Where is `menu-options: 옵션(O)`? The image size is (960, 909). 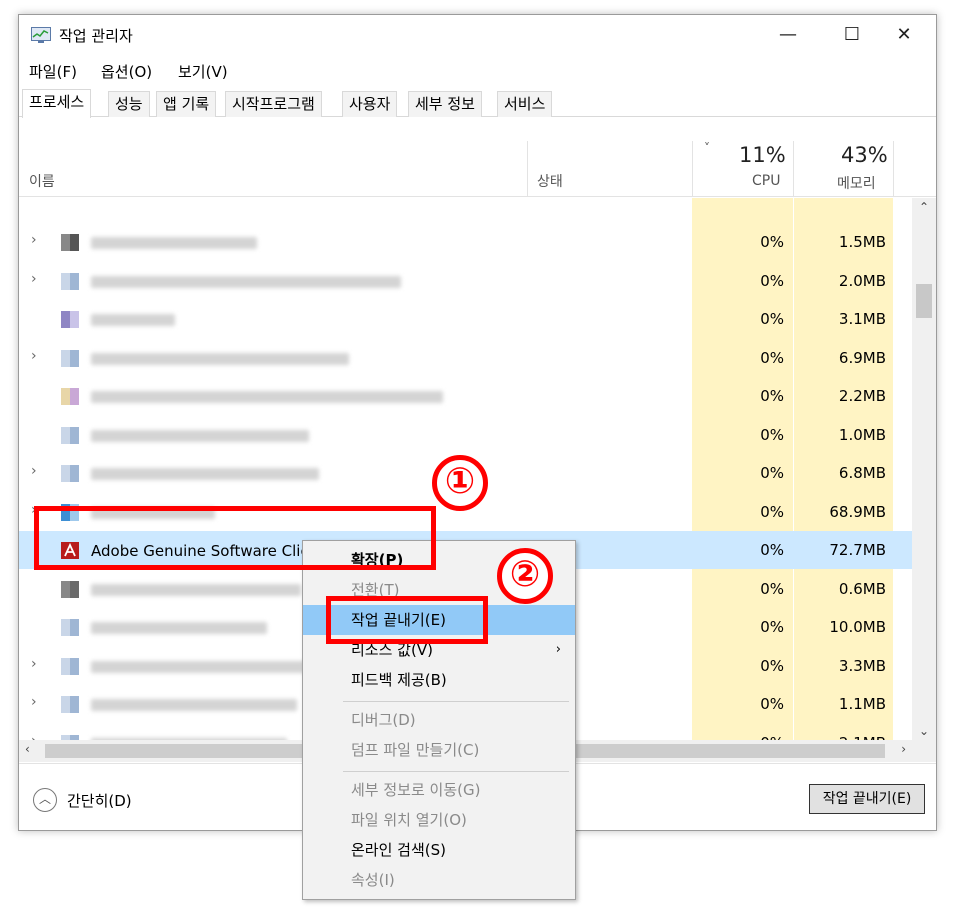
menu-options: 옵션(O) is located at coordinates (126, 71).